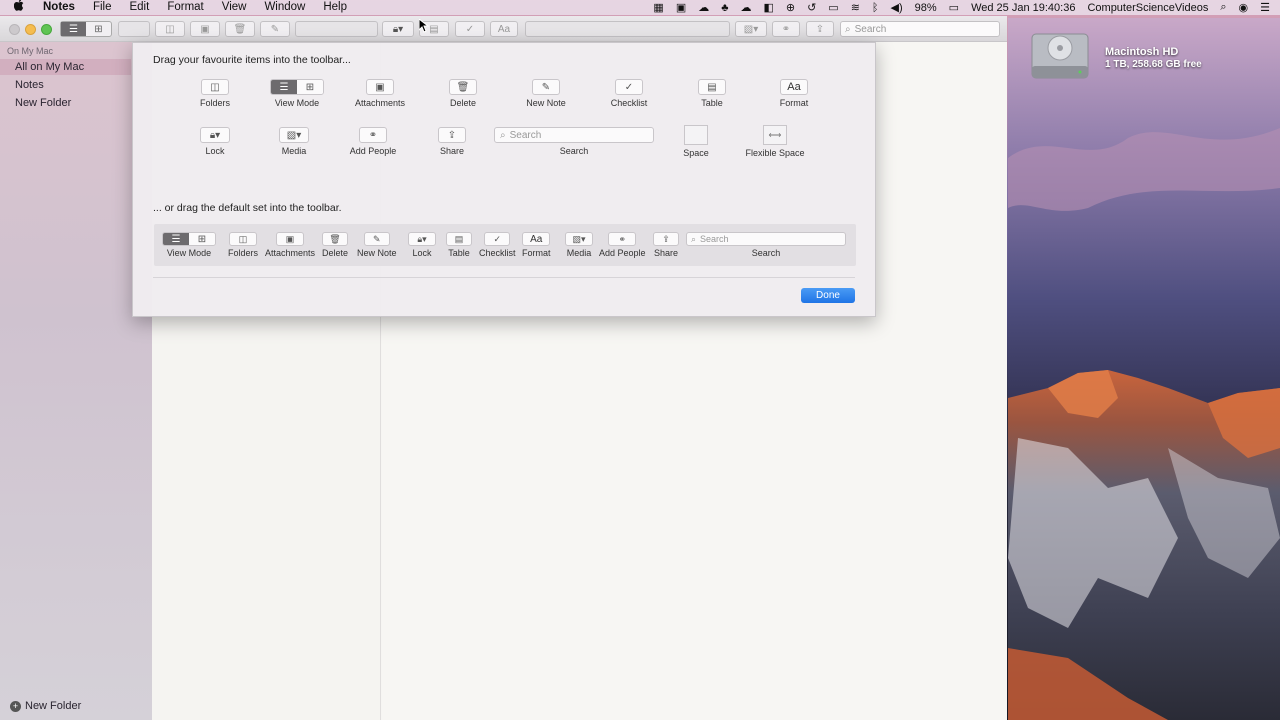 This screenshot has height=720, width=1280. Describe the element at coordinates (828, 295) in the screenshot. I see `done-button: Done` at that location.